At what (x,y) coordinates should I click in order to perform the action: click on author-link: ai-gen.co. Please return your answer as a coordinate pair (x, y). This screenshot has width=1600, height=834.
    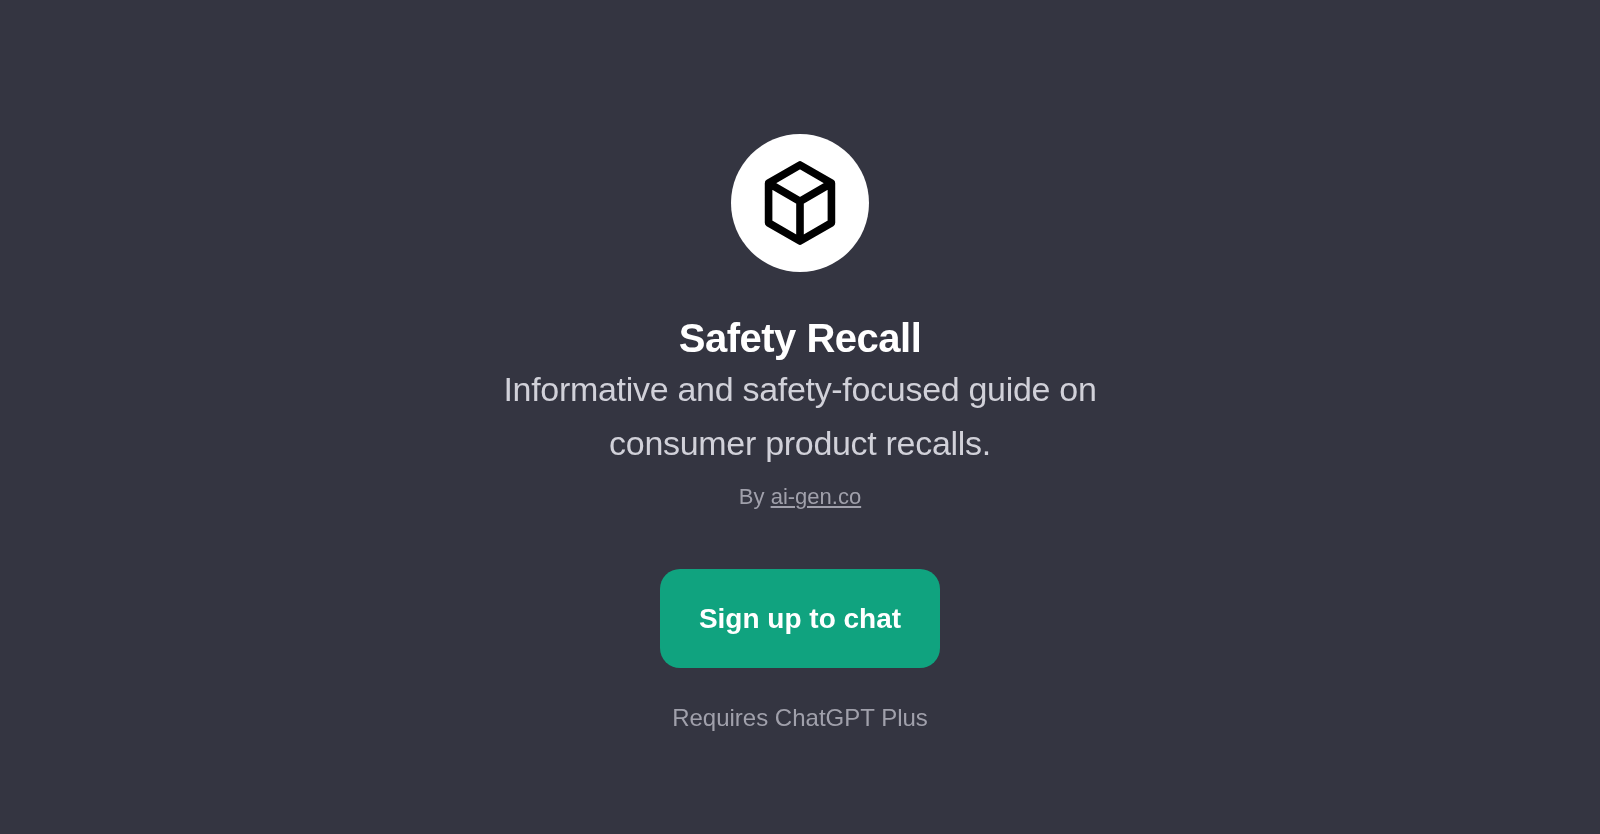
    Looking at the image, I should click on (816, 496).